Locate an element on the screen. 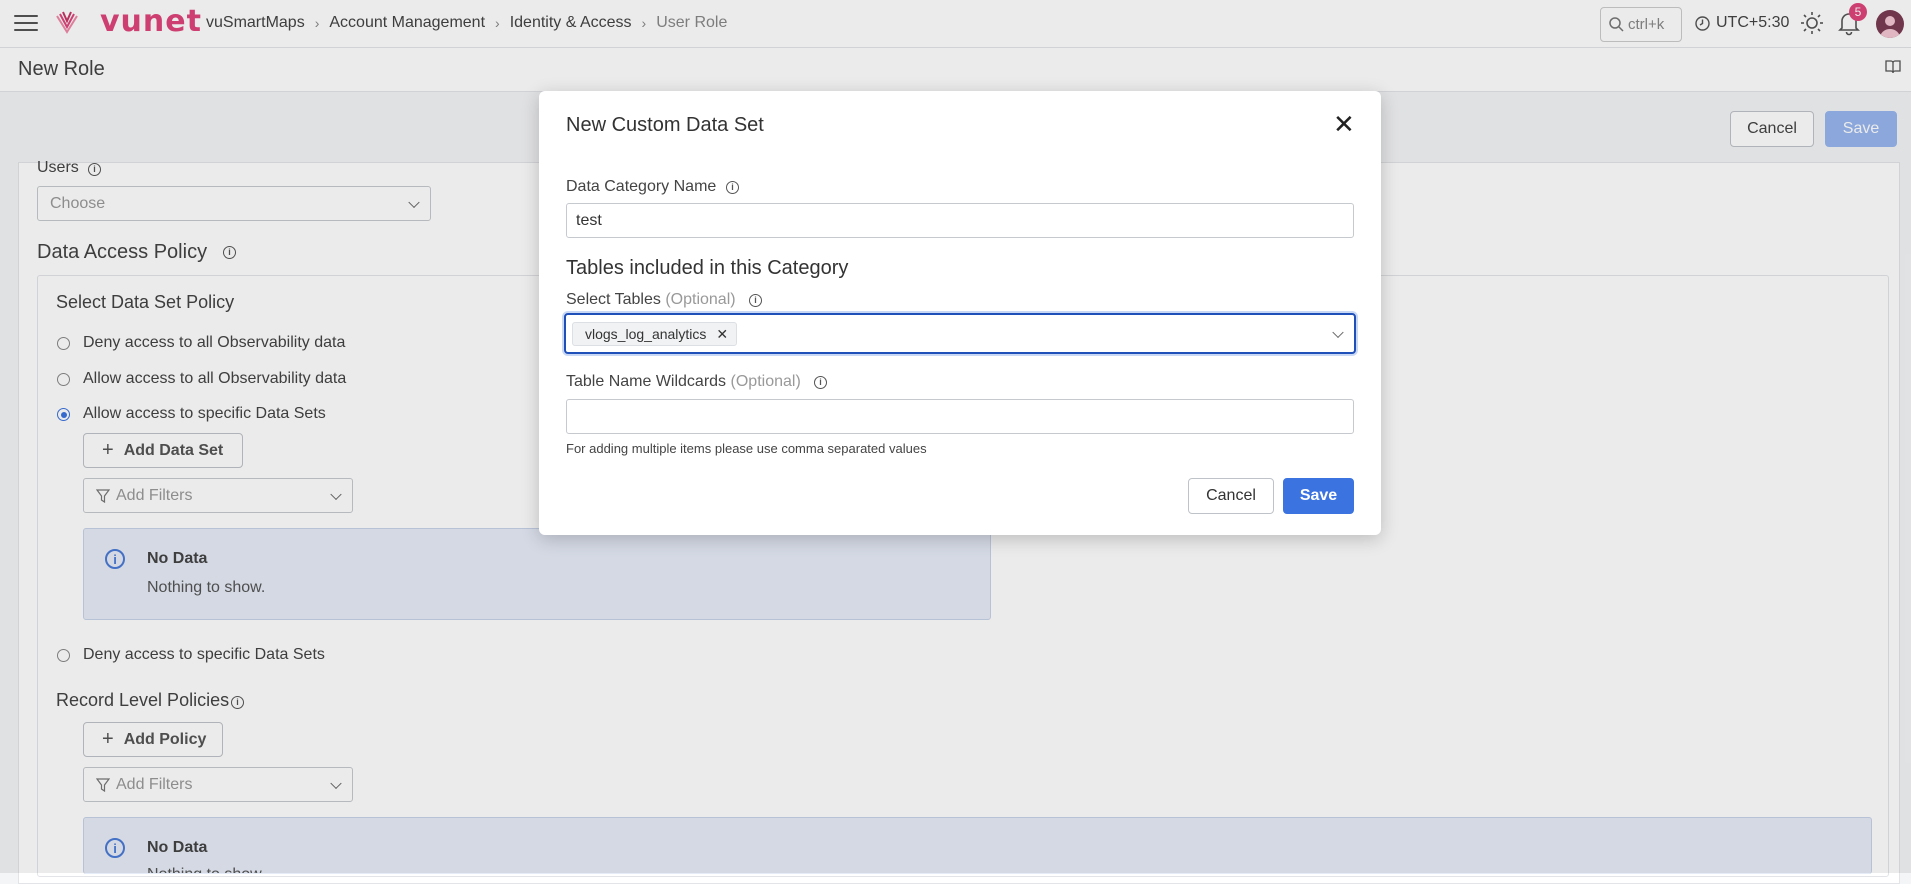 The width and height of the screenshot is (1911, 884). selected-table-tag: vlogs_log_analytics ✕ is located at coordinates (655, 334).